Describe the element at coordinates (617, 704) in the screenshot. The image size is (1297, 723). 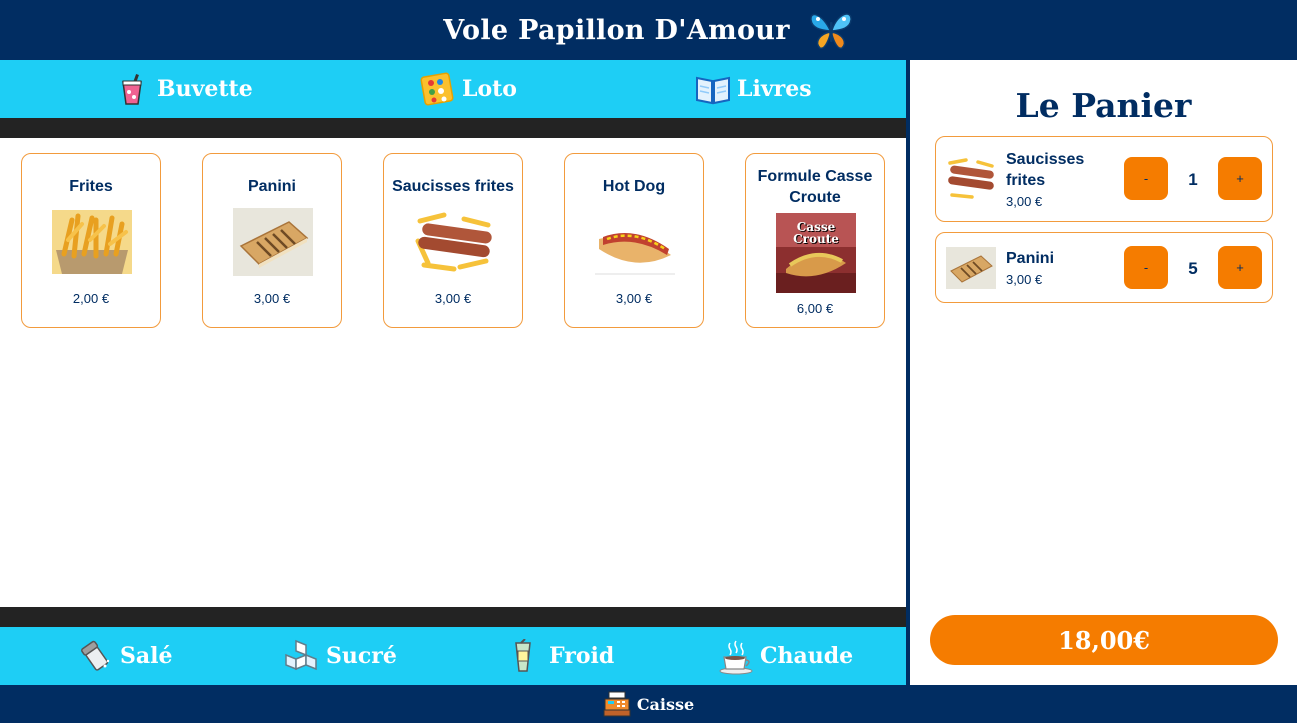
I see `cash-register-icon` at that location.